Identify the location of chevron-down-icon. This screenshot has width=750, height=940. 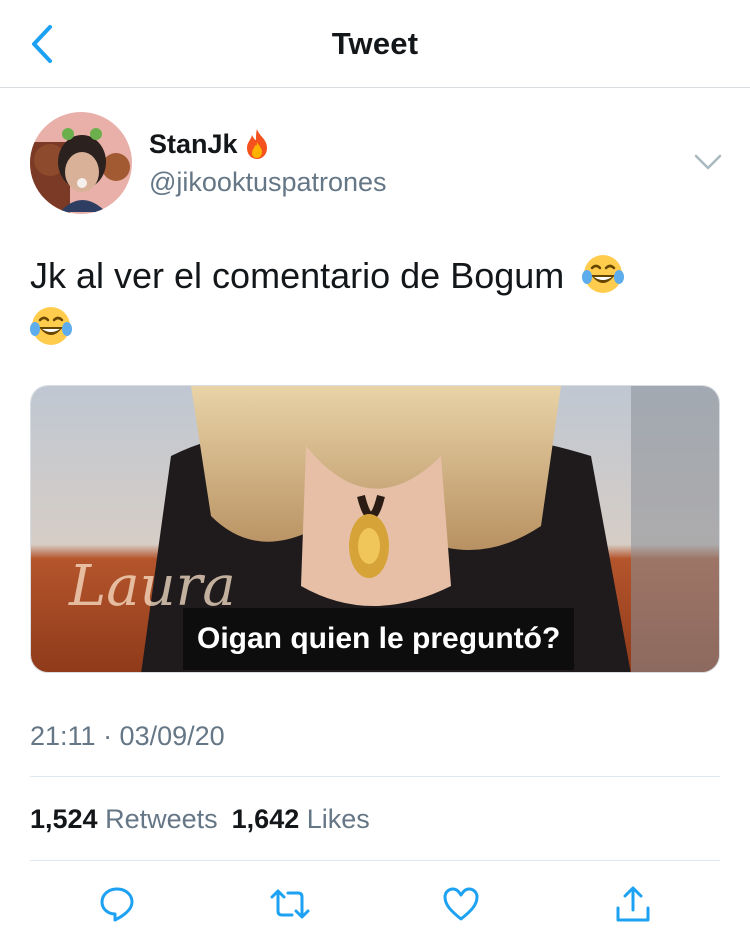
(708, 162).